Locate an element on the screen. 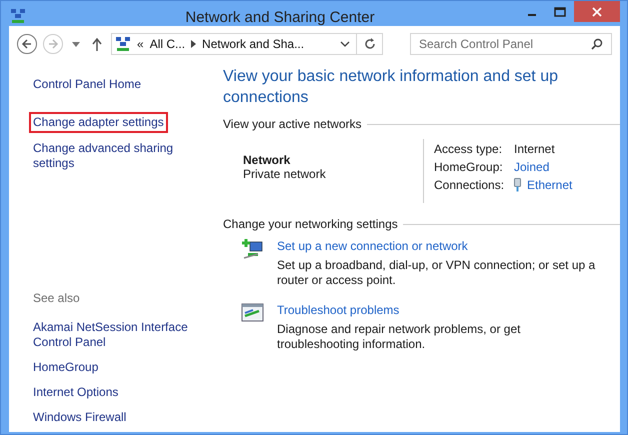 This screenshot has height=435, width=628. property-label: Connections: is located at coordinates (470, 185).